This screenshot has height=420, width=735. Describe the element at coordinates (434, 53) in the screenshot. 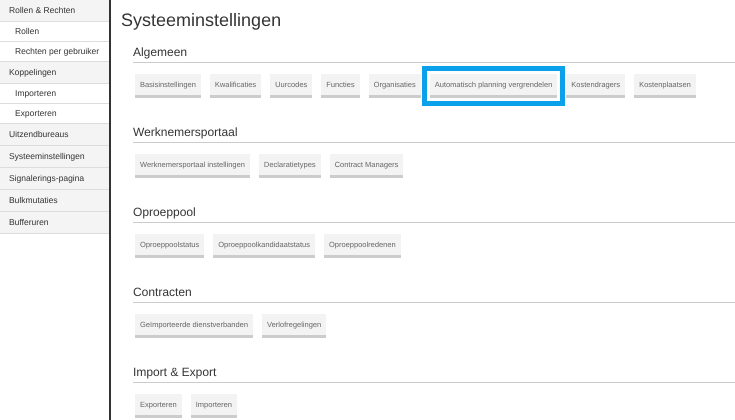

I see `section-heading: Algemeen` at that location.